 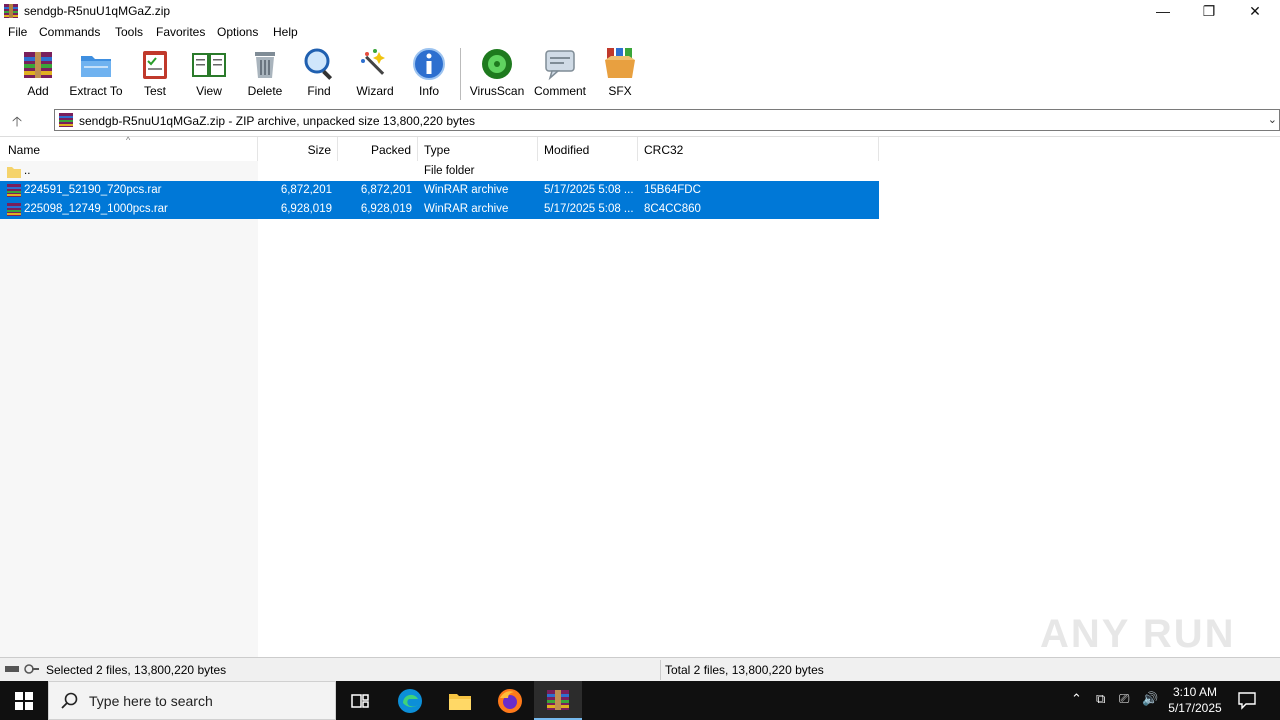 I want to click on extract-to-button: Extract To, so click(x=96, y=74).